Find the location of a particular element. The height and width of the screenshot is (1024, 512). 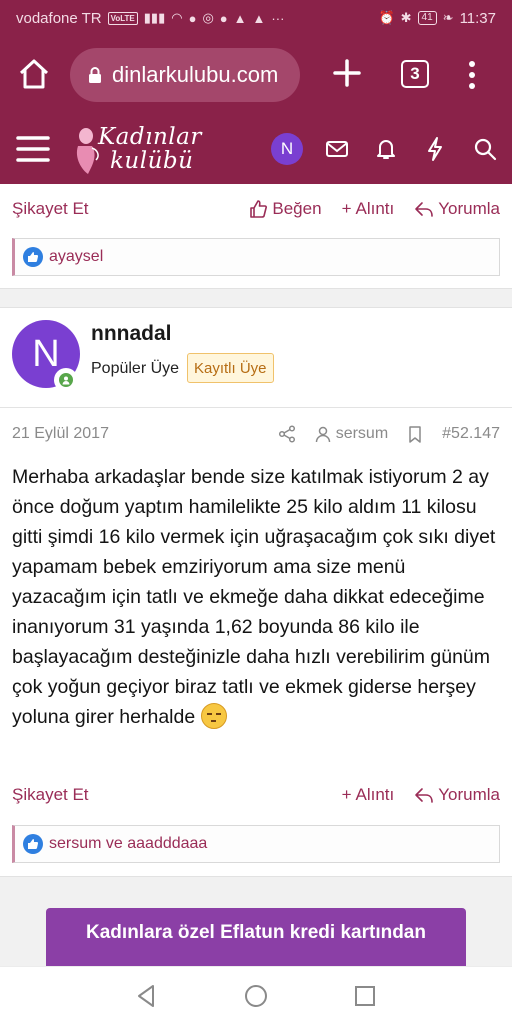

bell-icon is located at coordinates (386, 149).